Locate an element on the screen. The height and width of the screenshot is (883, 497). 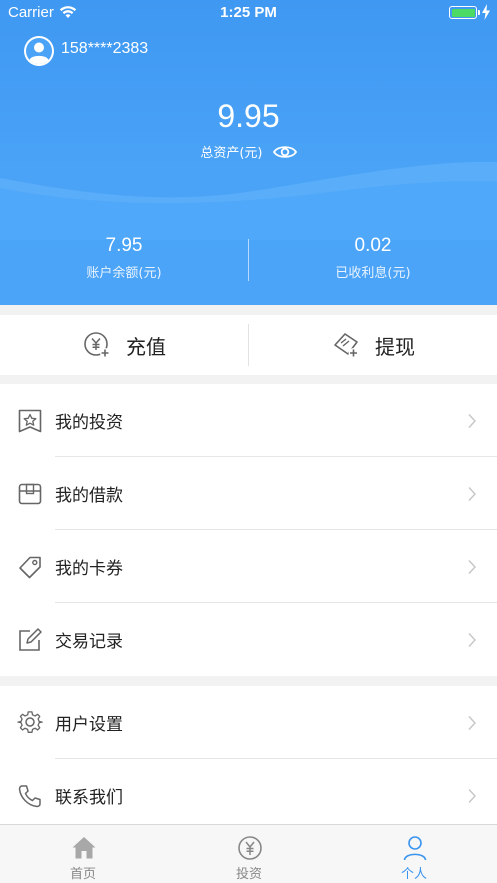
withdraw-icon is located at coordinates (346, 345).